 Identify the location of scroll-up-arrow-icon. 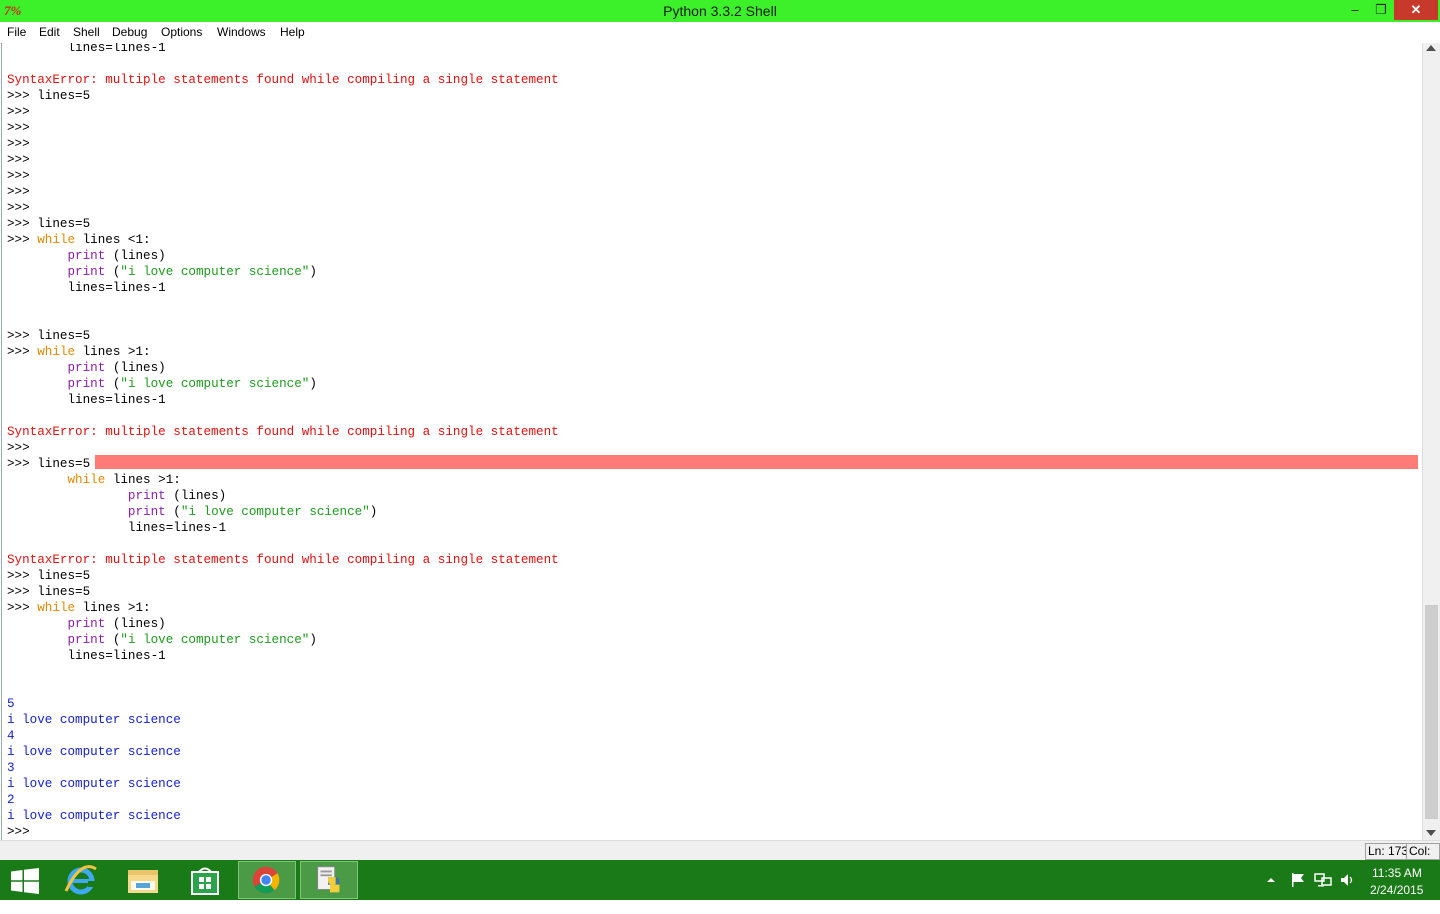
(1431, 48).